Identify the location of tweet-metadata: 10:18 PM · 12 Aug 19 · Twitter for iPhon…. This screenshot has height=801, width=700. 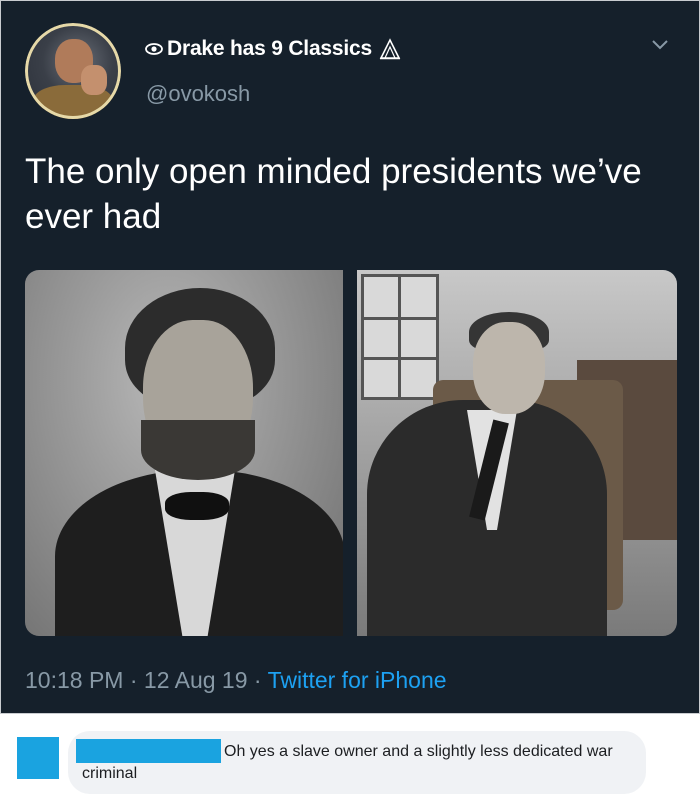
(236, 680).